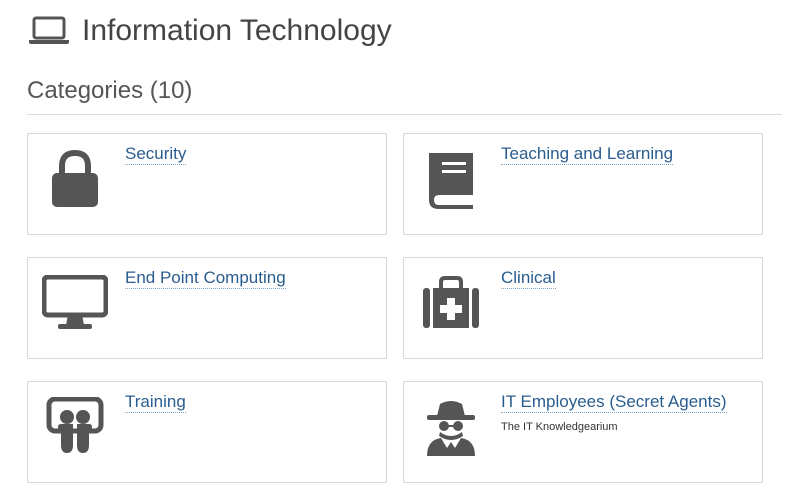 This screenshot has width=800, height=500. What do you see at coordinates (237, 30) in the screenshot?
I see `page-title: Information Technology` at bounding box center [237, 30].